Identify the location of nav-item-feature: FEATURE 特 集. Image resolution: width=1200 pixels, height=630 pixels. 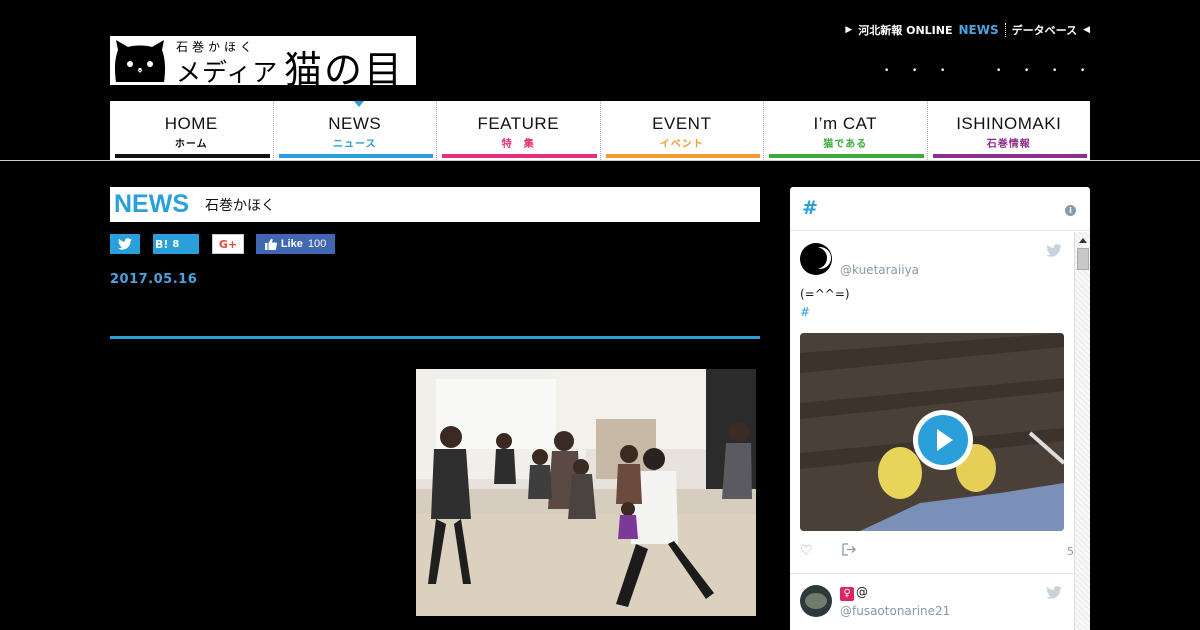
(519, 130).